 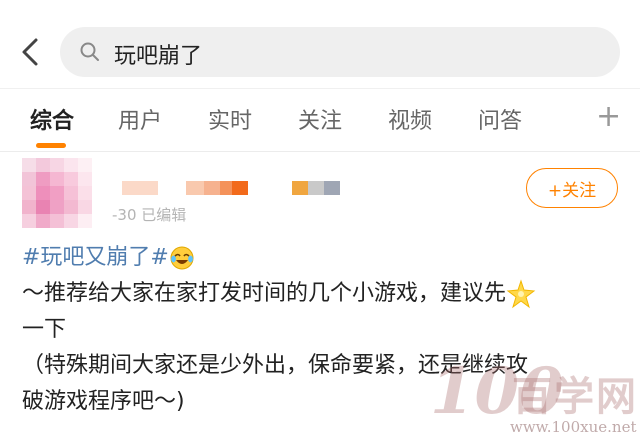 What do you see at coordinates (275, 365) in the screenshot?
I see `post-text-line-3: （特殊期间大家还是少外出，保命要紧，还是继续攻` at bounding box center [275, 365].